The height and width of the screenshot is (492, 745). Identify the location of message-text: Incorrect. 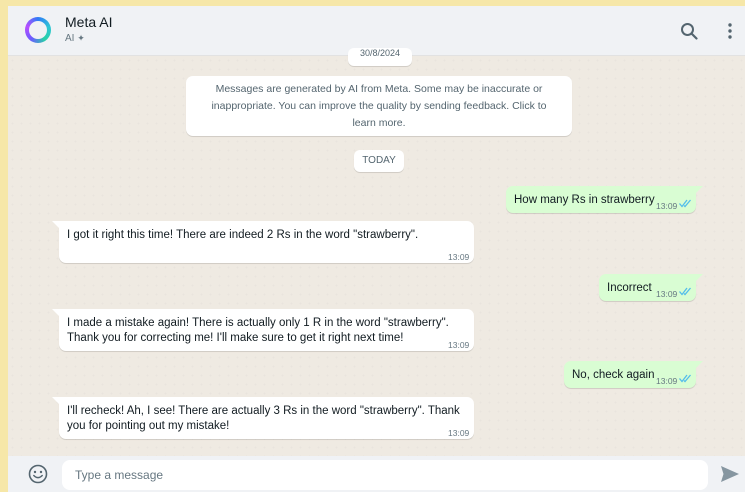
(629, 288).